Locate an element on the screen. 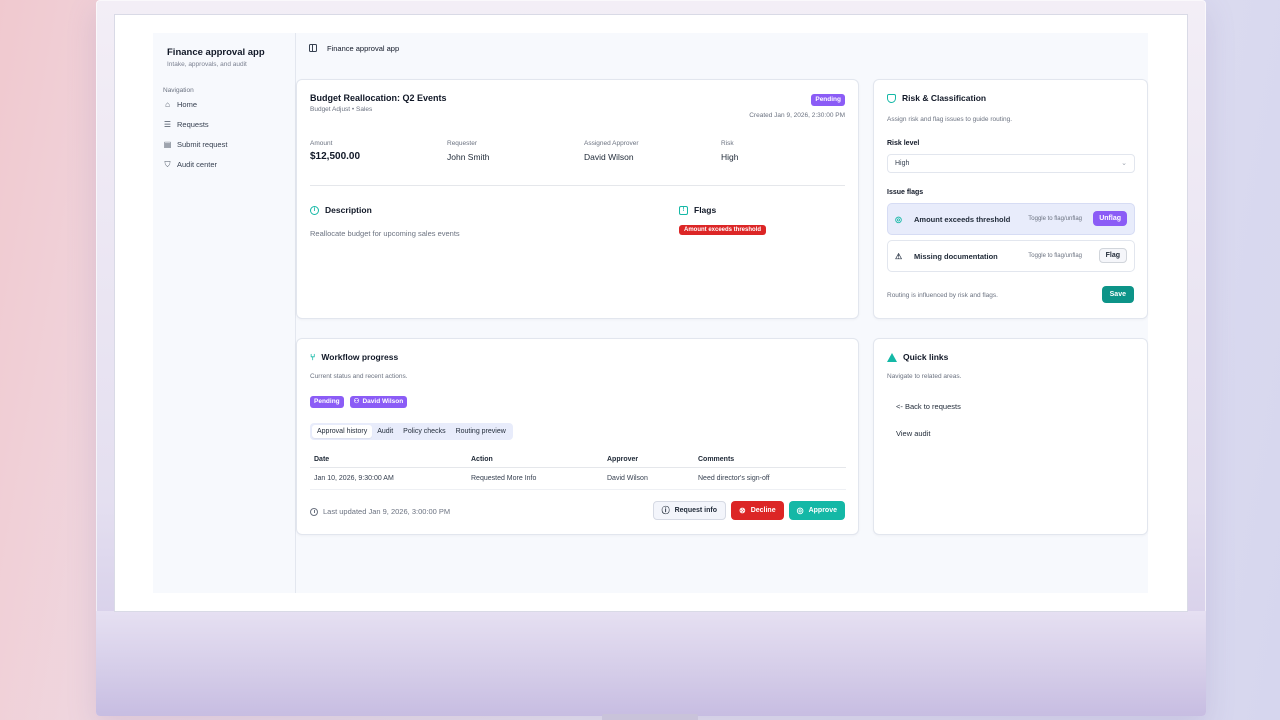 Image resolution: width=1280 pixels, height=720 pixels. clock-icon is located at coordinates (314, 511).